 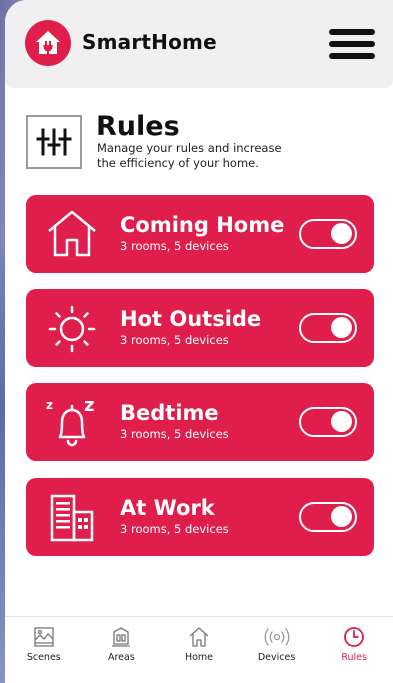 I want to click on tab-home: Home, so click(x=199, y=640).